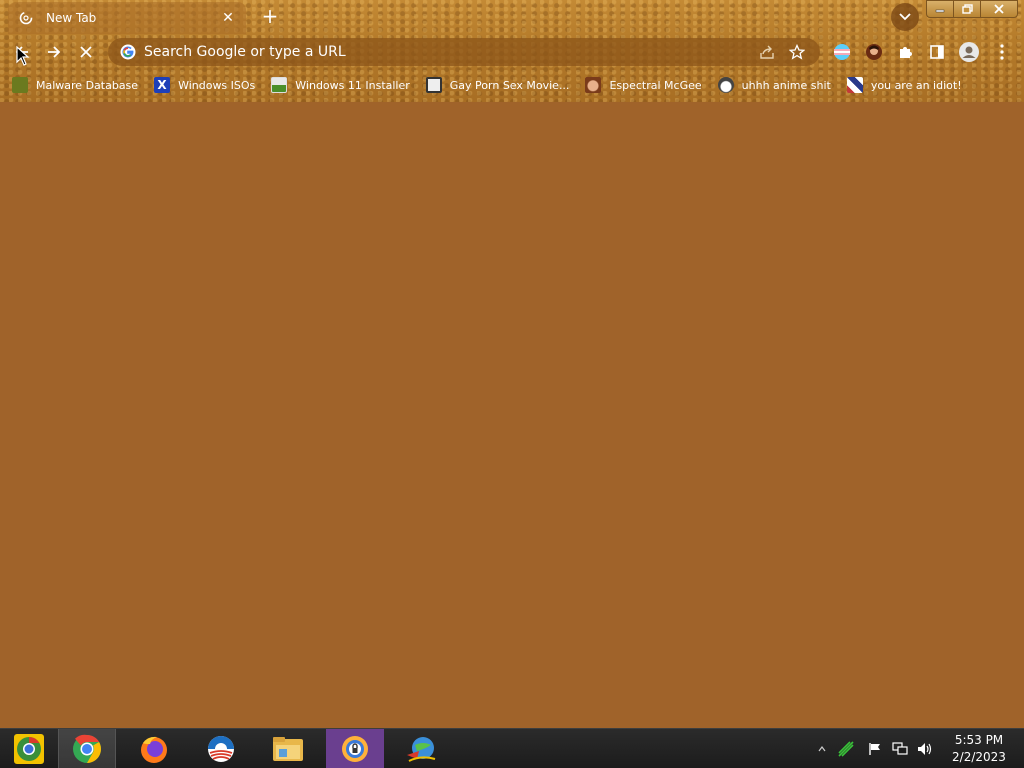 This screenshot has height=768, width=1024. I want to click on taskbar-obama-app, so click(221, 748).